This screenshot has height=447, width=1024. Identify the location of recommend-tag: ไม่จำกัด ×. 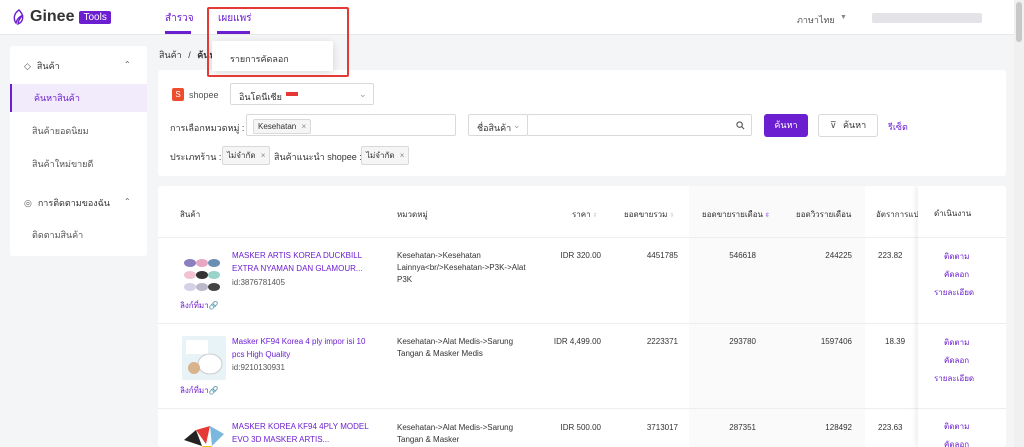
(385, 155).